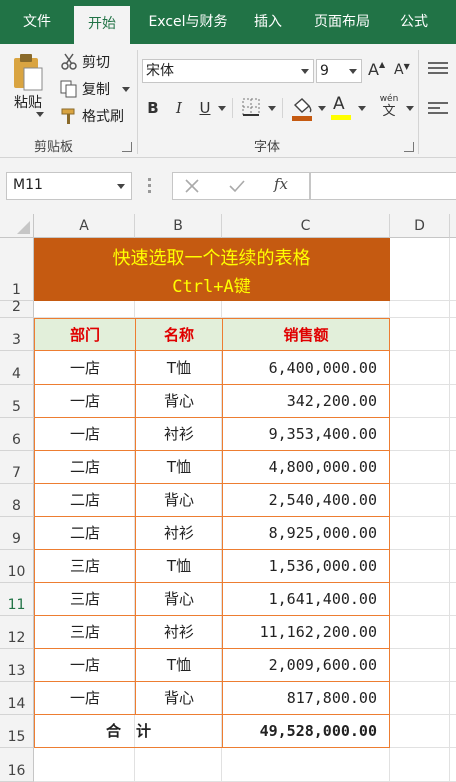 The image size is (456, 782). I want to click on table-header-cell: 部门, so click(84, 334).